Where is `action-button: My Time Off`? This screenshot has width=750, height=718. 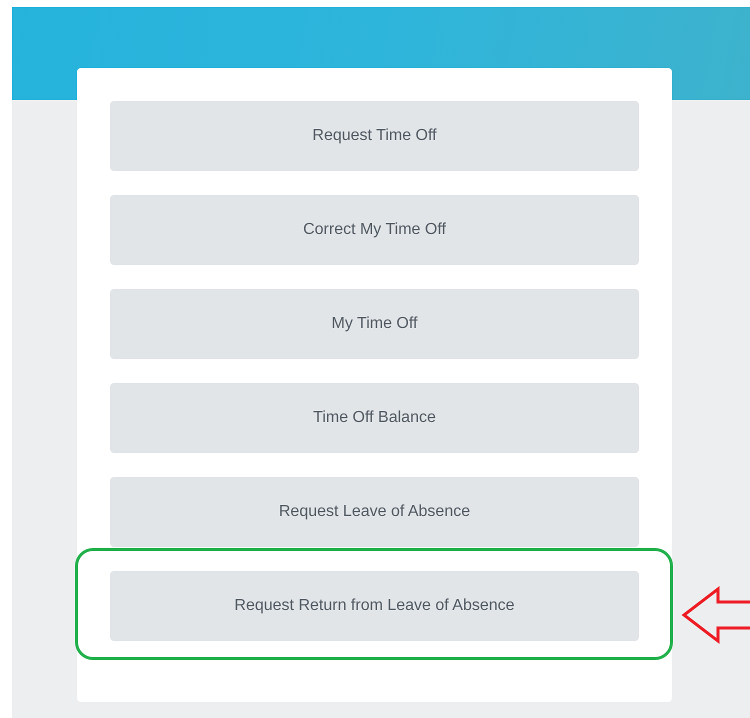
action-button: My Time Off is located at coordinates (374, 324).